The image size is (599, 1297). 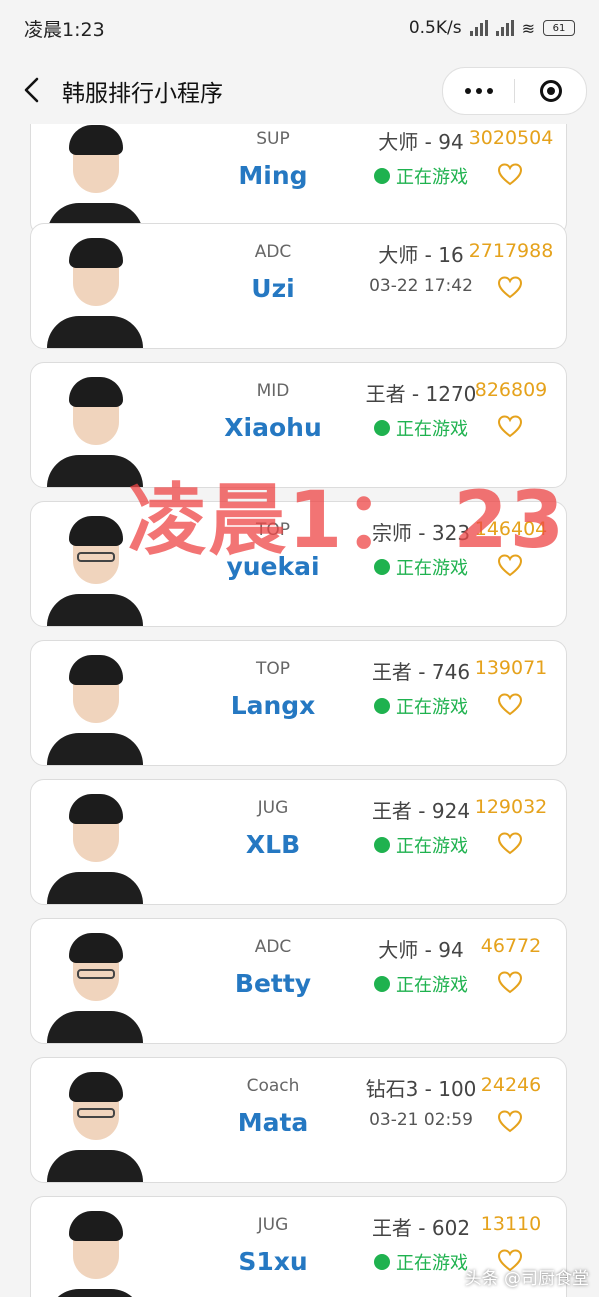 I want to click on player-card: SUP Ming 大师 - 94 正在游戏 3020504, so click(x=298, y=180).